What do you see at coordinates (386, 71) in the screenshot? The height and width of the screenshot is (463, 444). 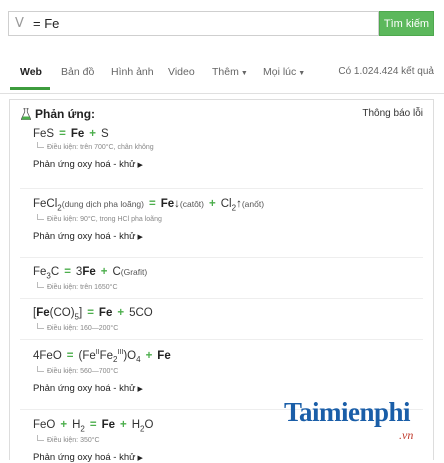 I see `result-count: Có 1.024.424 kết quả` at bounding box center [386, 71].